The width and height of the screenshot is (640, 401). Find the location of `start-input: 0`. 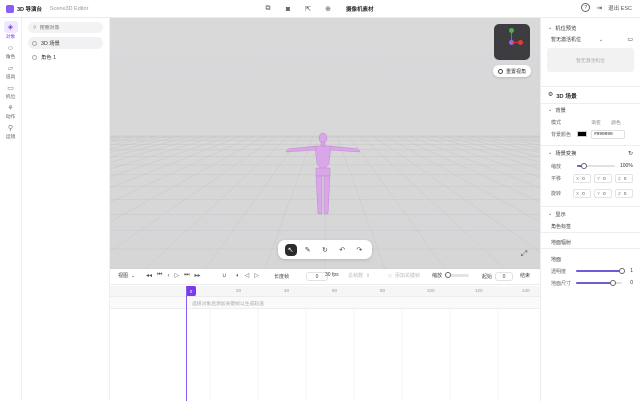

start-input: 0 is located at coordinates (504, 276).